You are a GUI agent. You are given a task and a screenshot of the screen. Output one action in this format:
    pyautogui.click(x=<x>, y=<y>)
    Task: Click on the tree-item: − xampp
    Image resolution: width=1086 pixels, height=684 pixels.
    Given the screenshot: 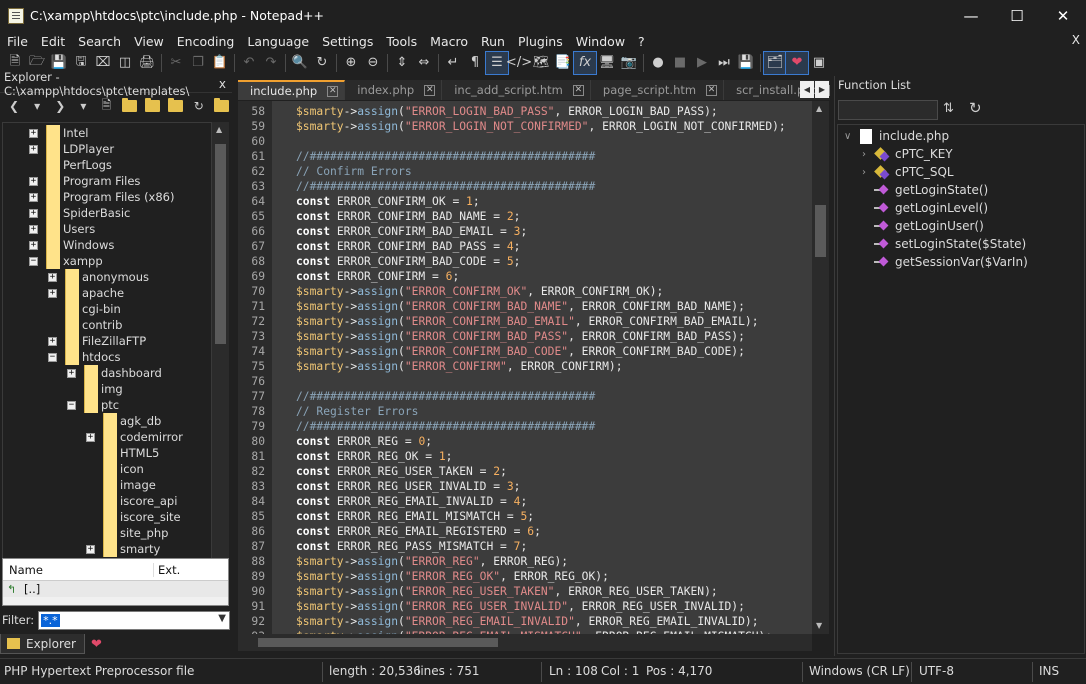 What is the action you would take?
    pyautogui.click(x=66, y=261)
    